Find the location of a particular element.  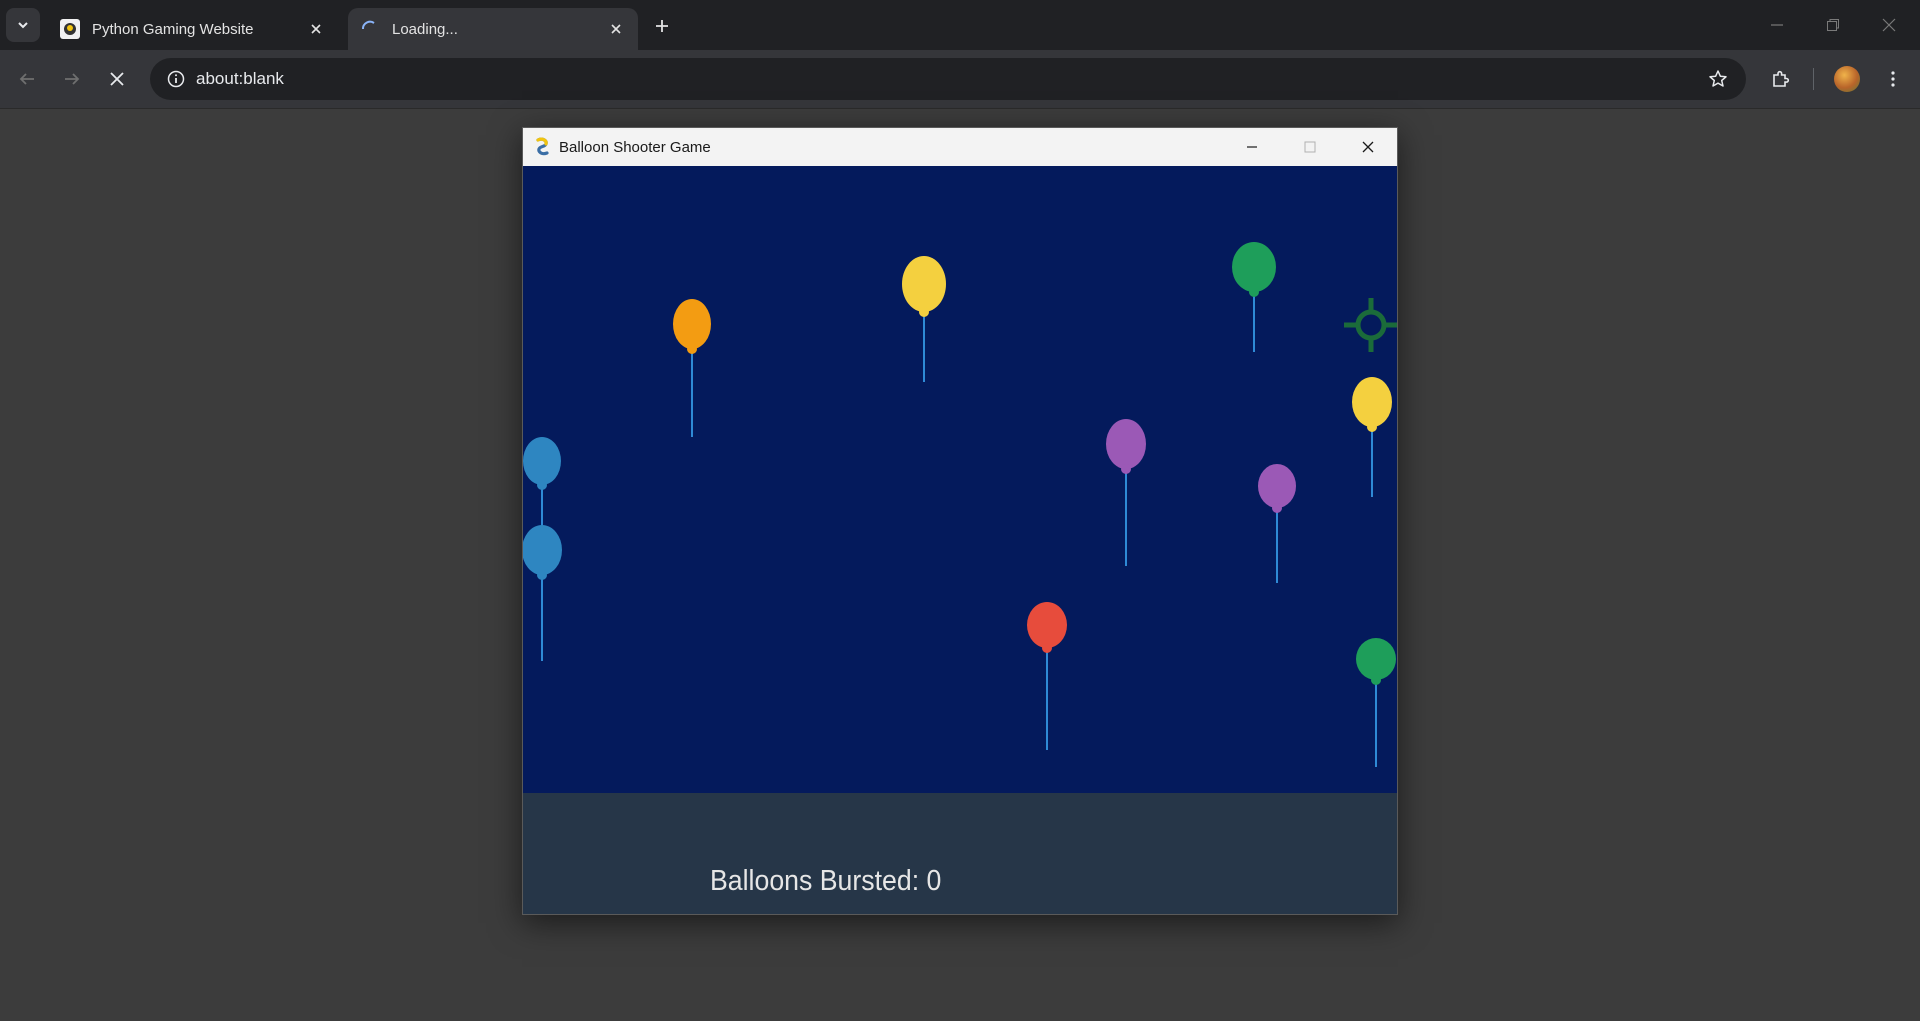

window-close-button is located at coordinates (1889, 25).